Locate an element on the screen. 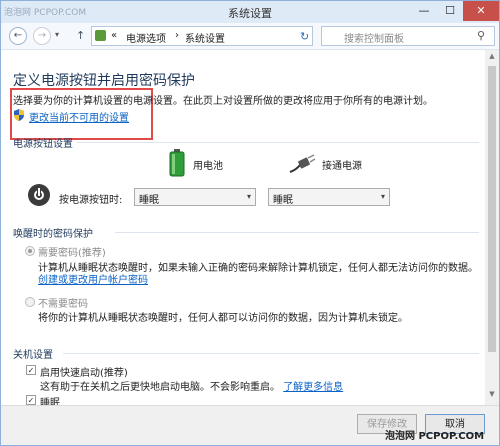 The height and width of the screenshot is (446, 500). press-power-button-label: 按电源按钮时: is located at coordinates (91, 200).